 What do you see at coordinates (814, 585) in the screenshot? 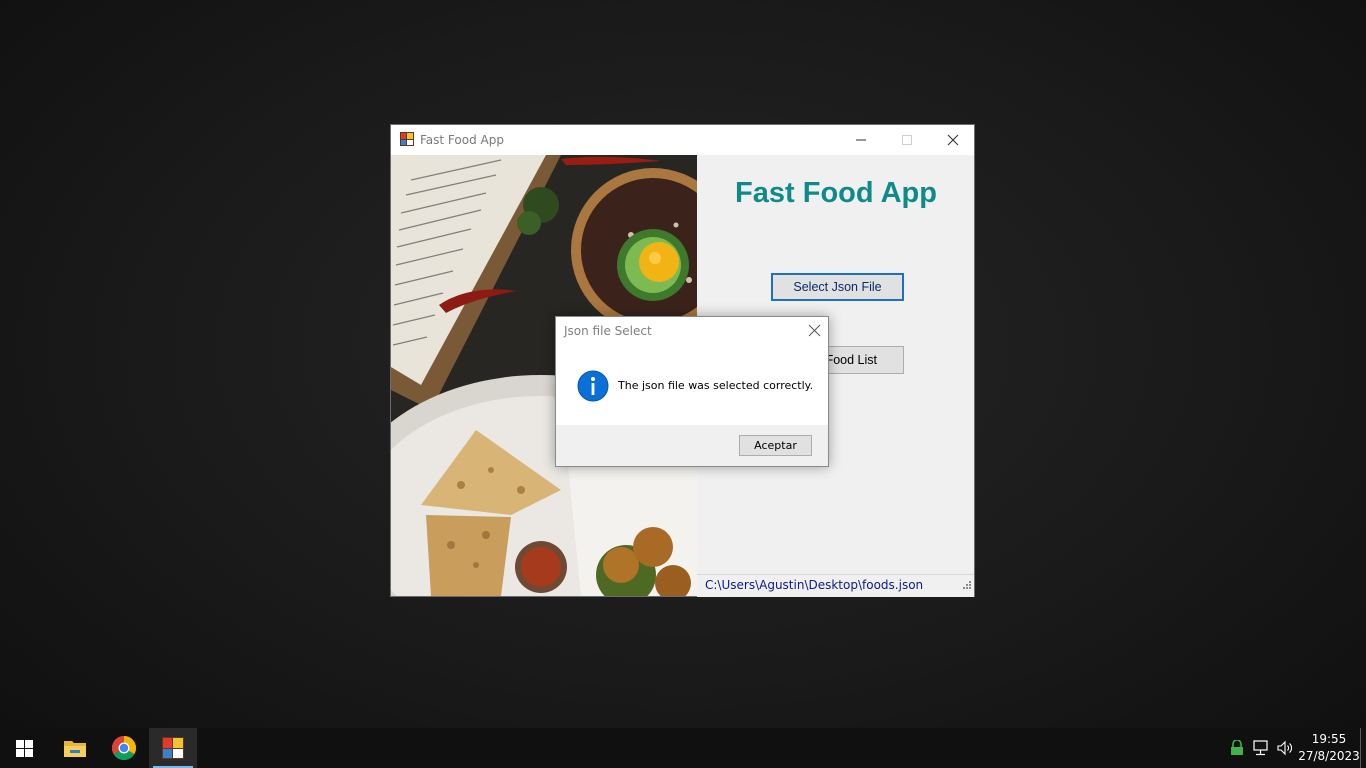
I see `selected-file-path: C:\Users\Agustin\Desktop\foods.json` at bounding box center [814, 585].